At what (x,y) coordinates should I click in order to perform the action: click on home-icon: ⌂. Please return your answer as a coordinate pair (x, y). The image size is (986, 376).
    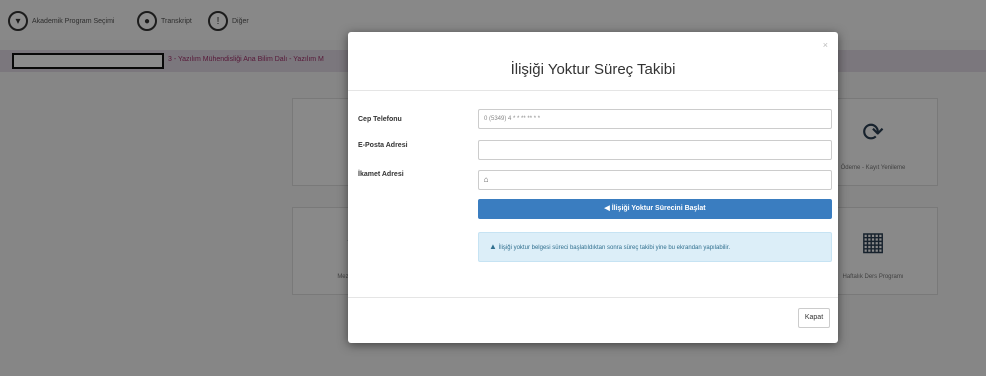
    Looking at the image, I should click on (486, 179).